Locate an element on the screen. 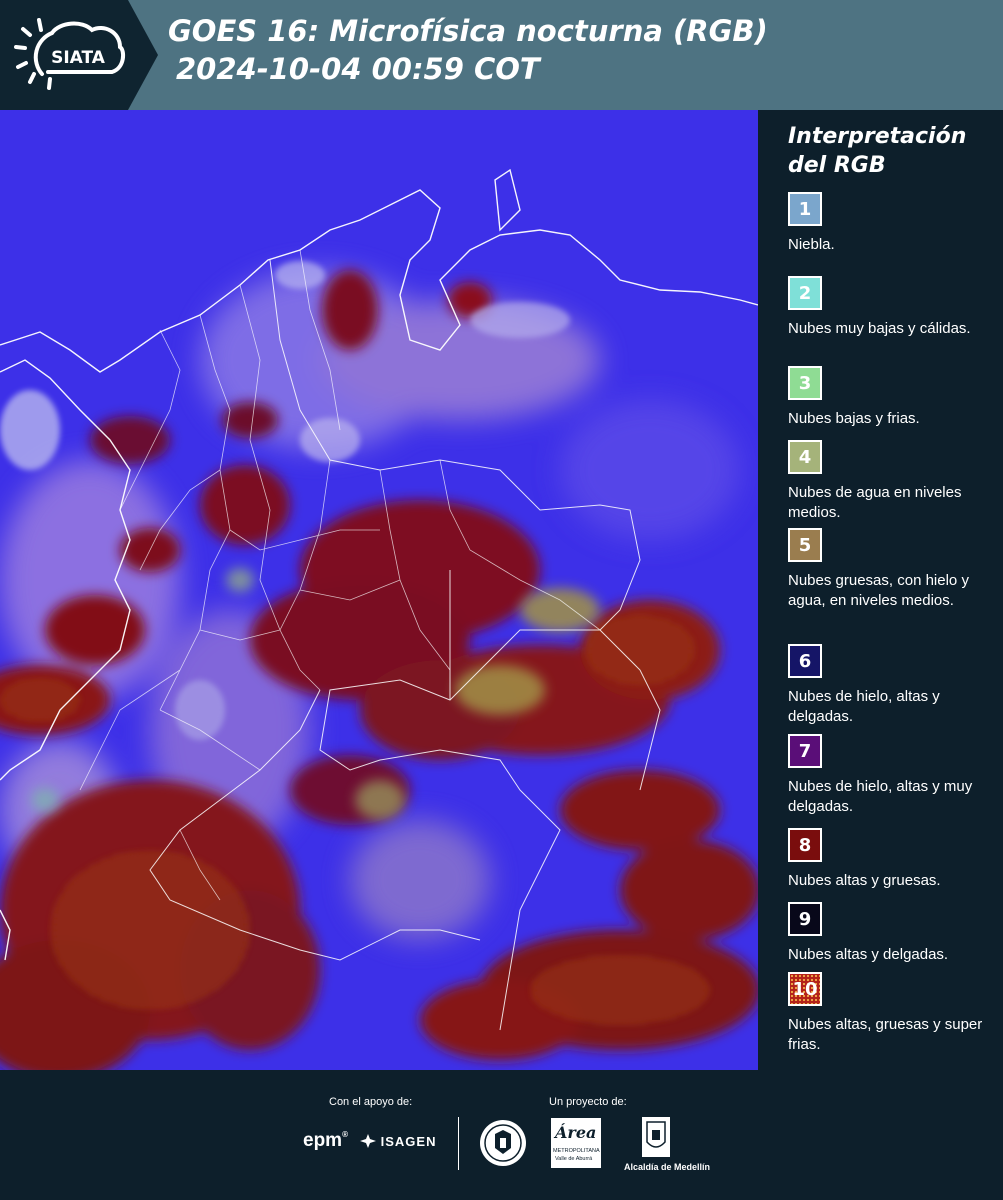  legend-swatch: 6 is located at coordinates (805, 661).